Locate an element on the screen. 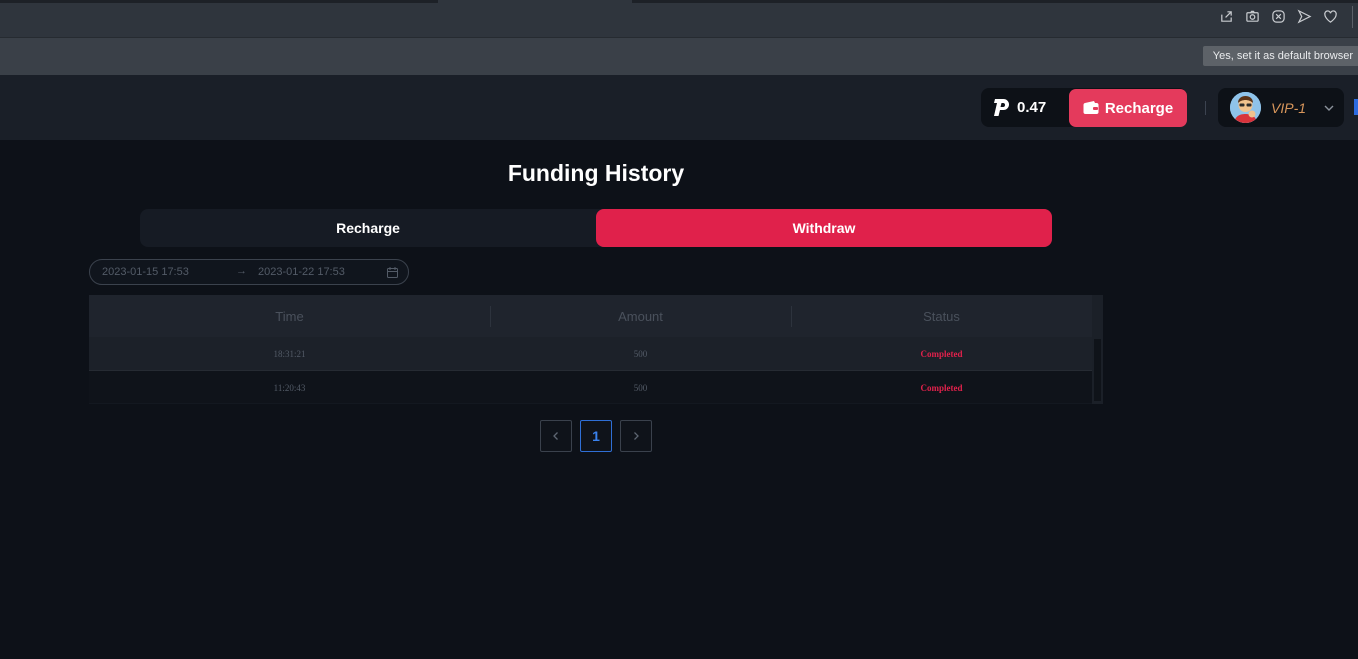 Image resolution: width=1358 pixels, height=659 pixels. balance-amount: 0.47 is located at coordinates (1032, 107).